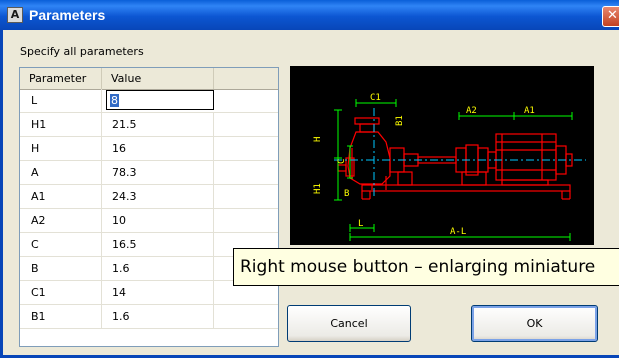 Image resolution: width=619 pixels, height=358 pixels. Describe the element at coordinates (61, 100) in the screenshot. I see `parameter-name-cell: L` at that location.